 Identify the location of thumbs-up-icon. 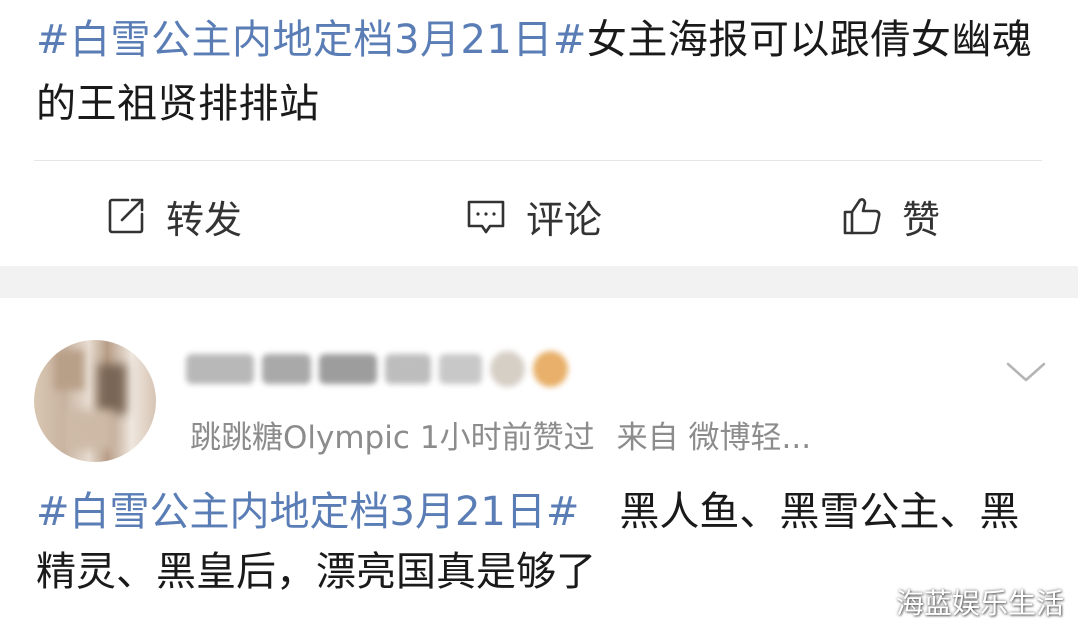
(862, 216).